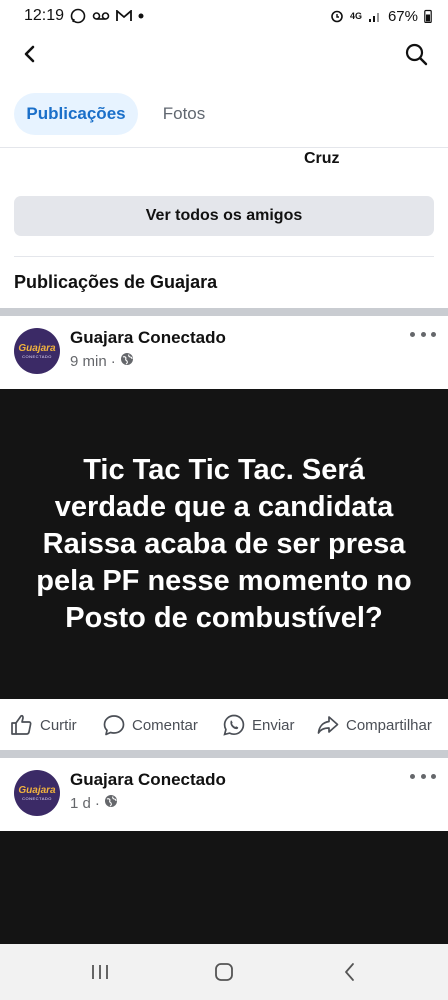  I want to click on search-icon, so click(416, 54).